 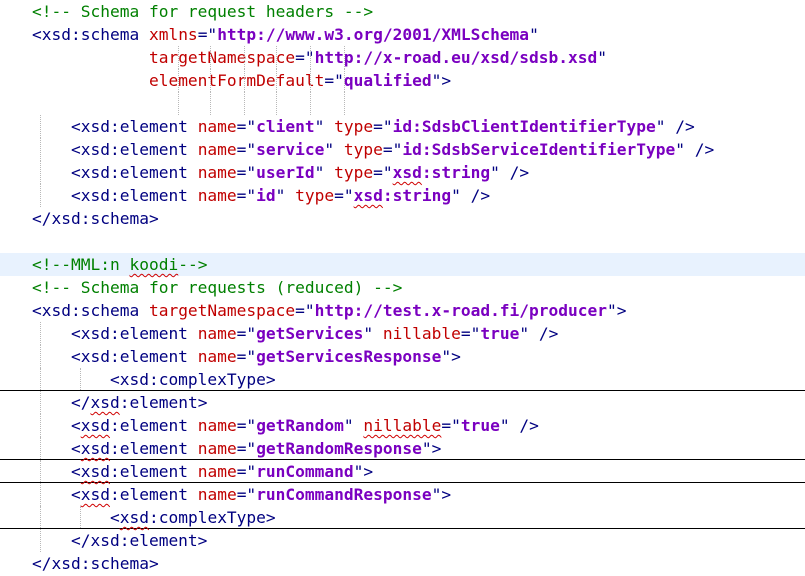 I want to click on code-token-attr: xmlns, so click(x=173, y=34).